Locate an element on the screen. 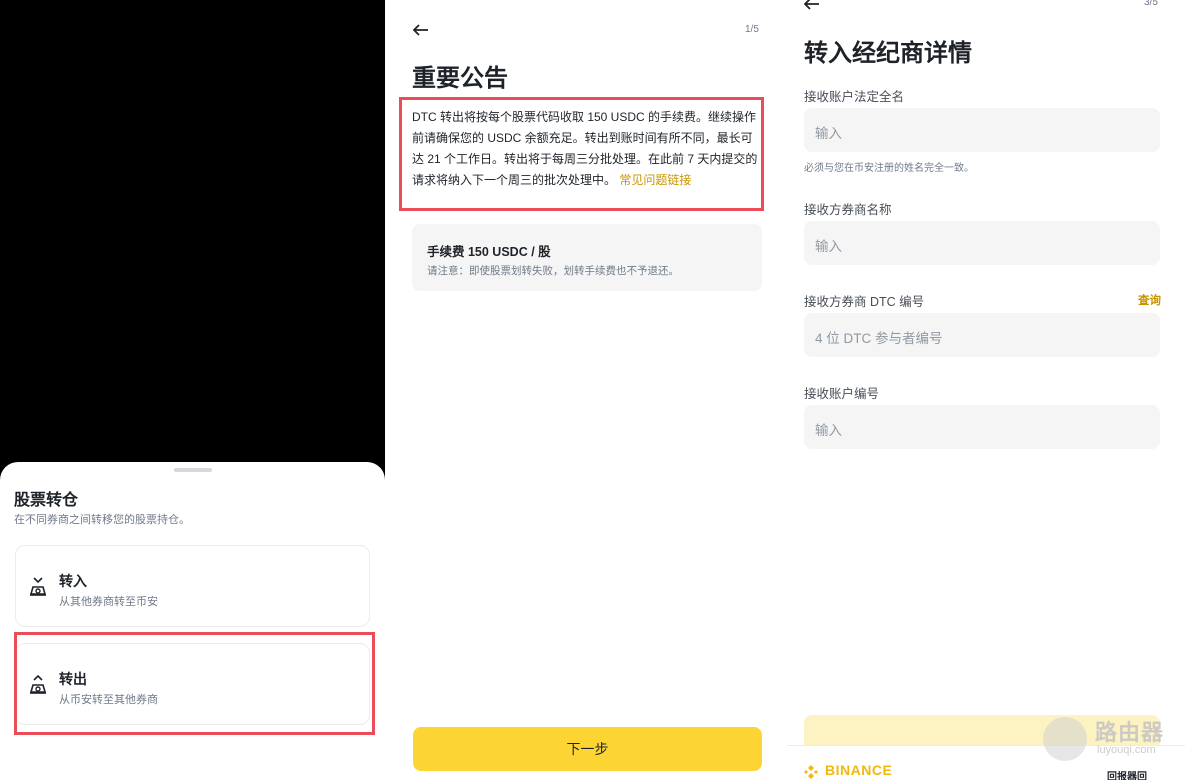 This screenshot has width=1185, height=780. dtc-number-input: 4 位 DTC 参与者编号 is located at coordinates (982, 335).